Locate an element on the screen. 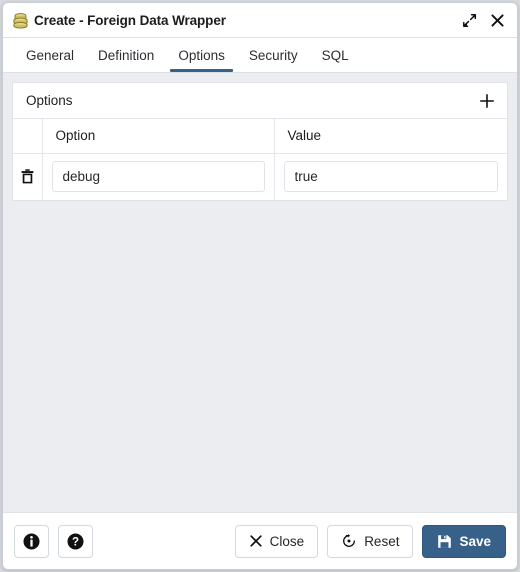 The image size is (520, 572). reset-button: Reset is located at coordinates (370, 541).